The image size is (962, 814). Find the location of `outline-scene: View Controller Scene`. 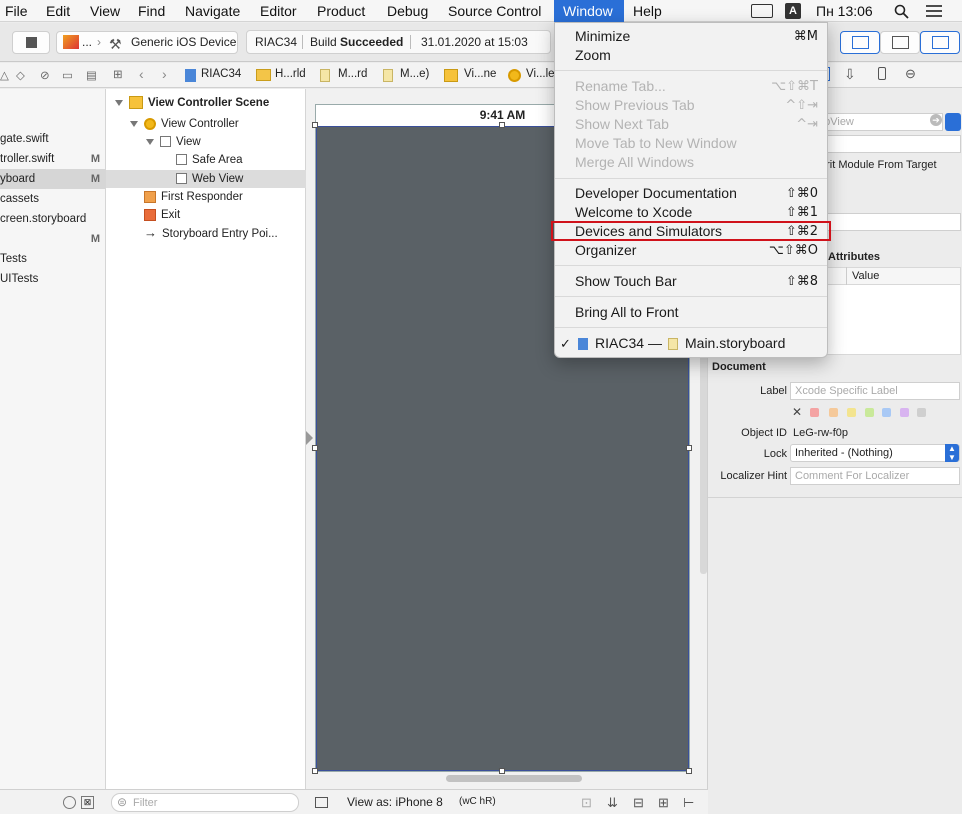

outline-scene: View Controller Scene is located at coordinates (192, 103).